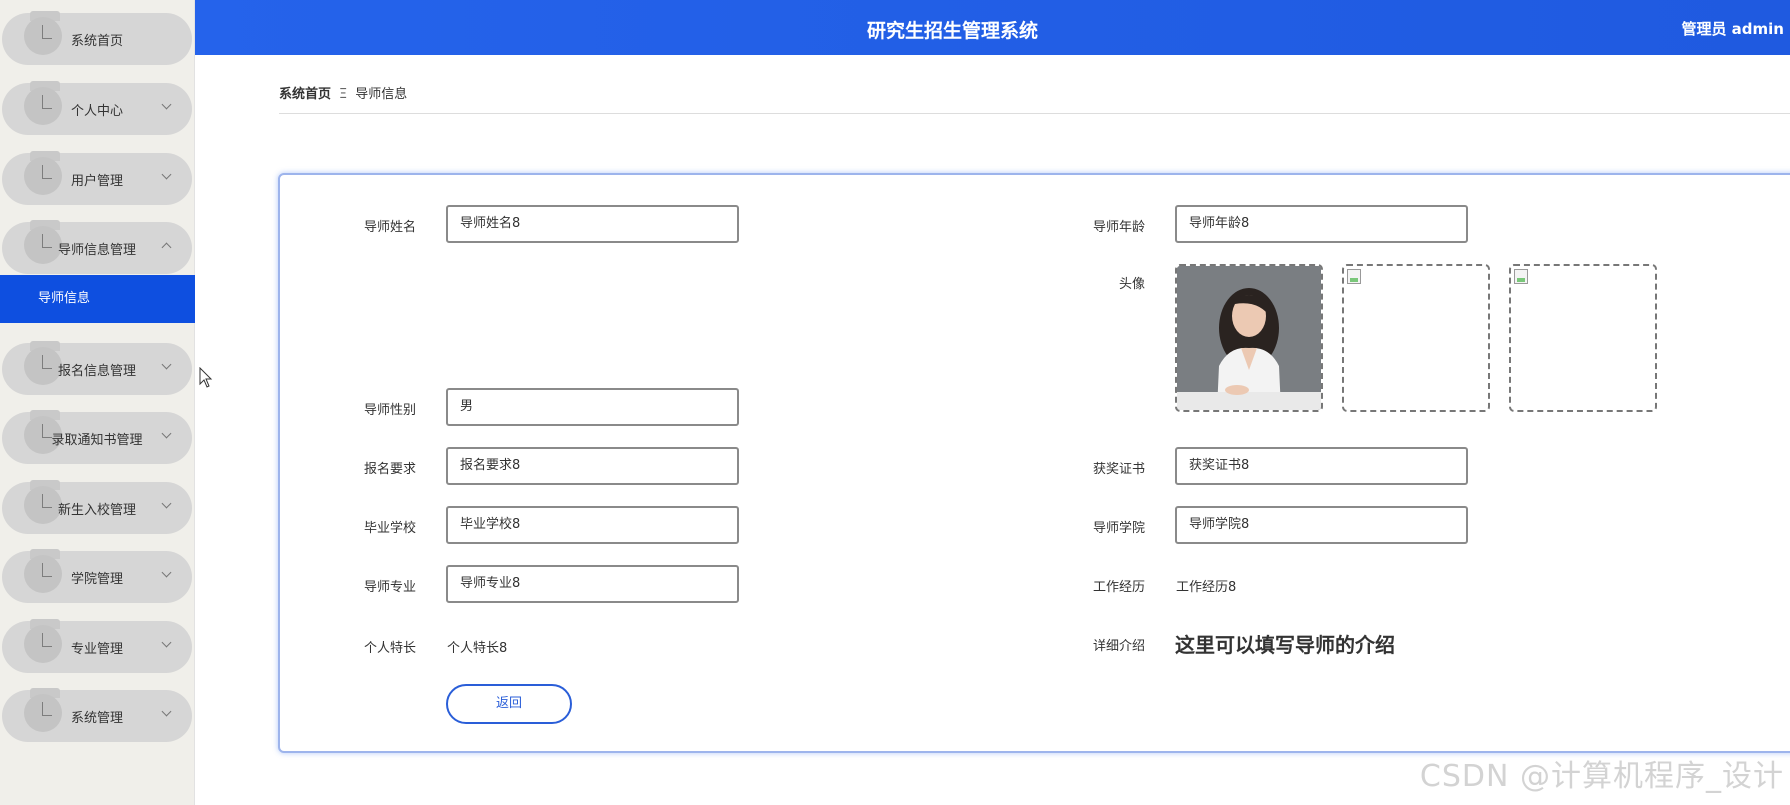 The width and height of the screenshot is (1790, 805). Describe the element at coordinates (97, 247) in the screenshot. I see `sidebar-item-tutor-management: 导师信息管理` at that location.